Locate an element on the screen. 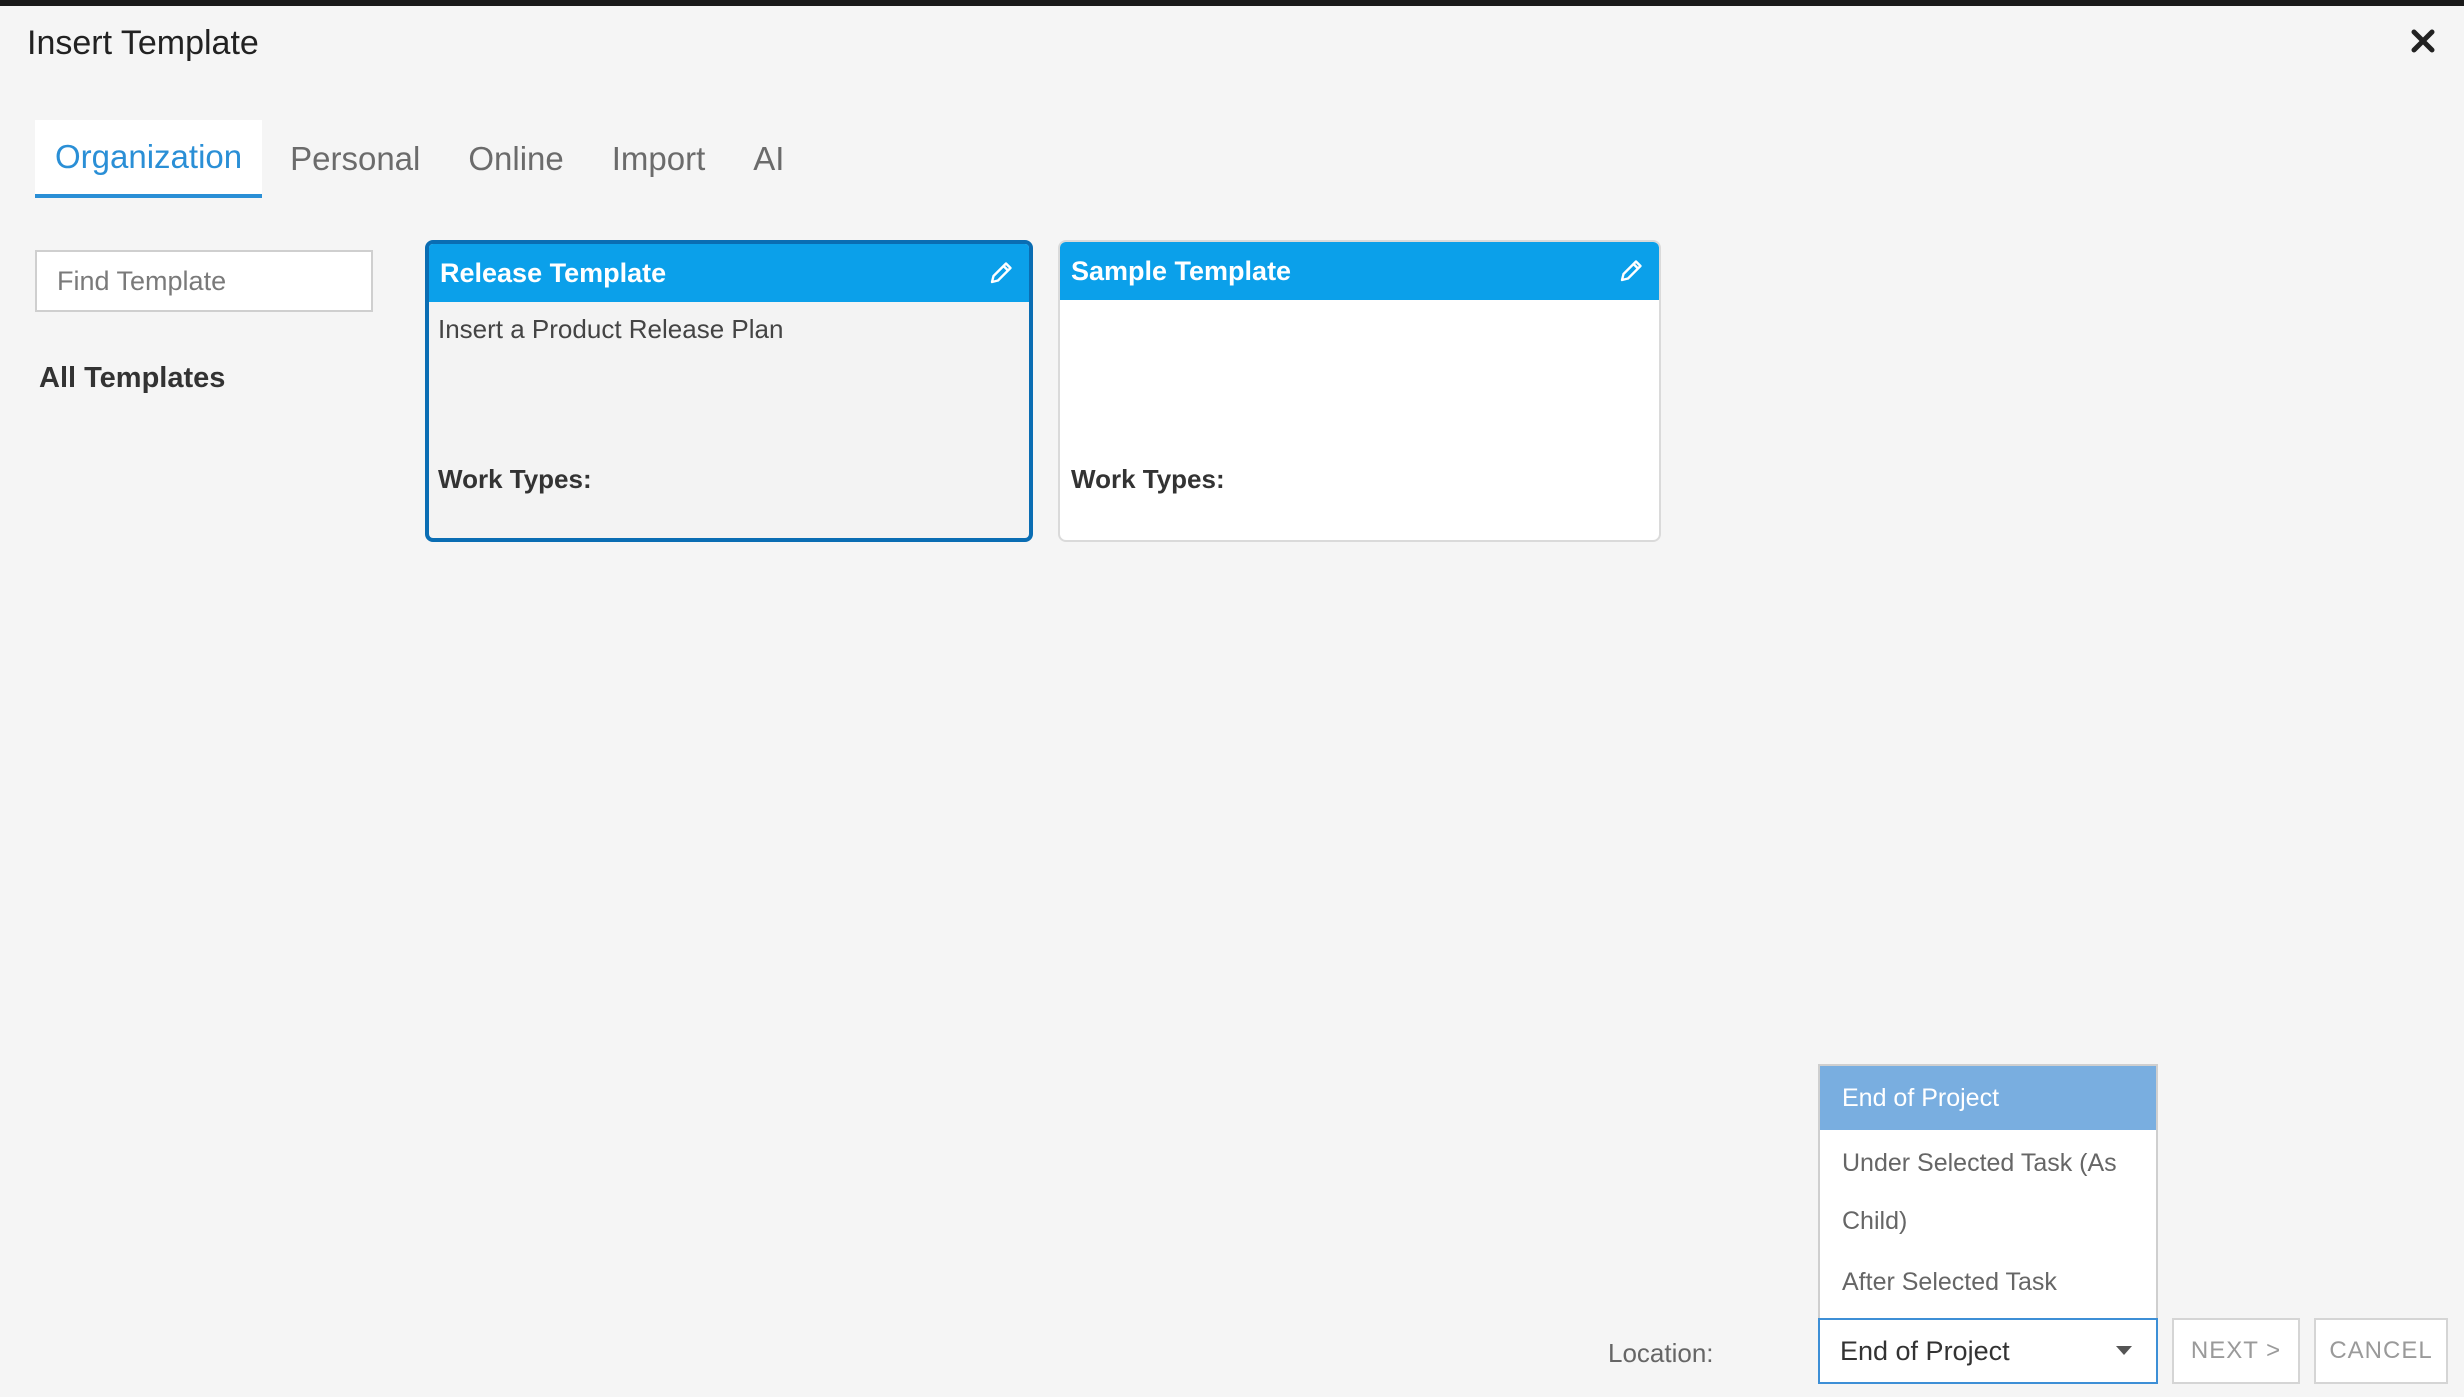 This screenshot has width=2464, height=1397. card-description: Insert a Product Release Plan is located at coordinates (611, 329).